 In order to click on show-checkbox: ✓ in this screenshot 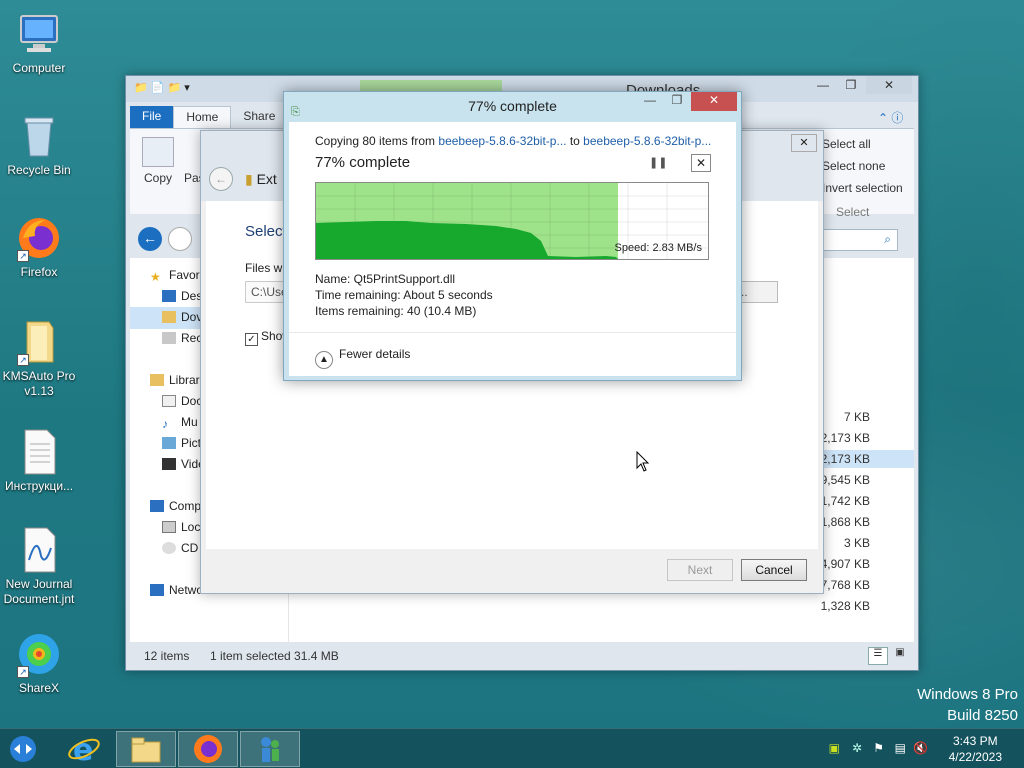, I will do `click(251, 339)`.